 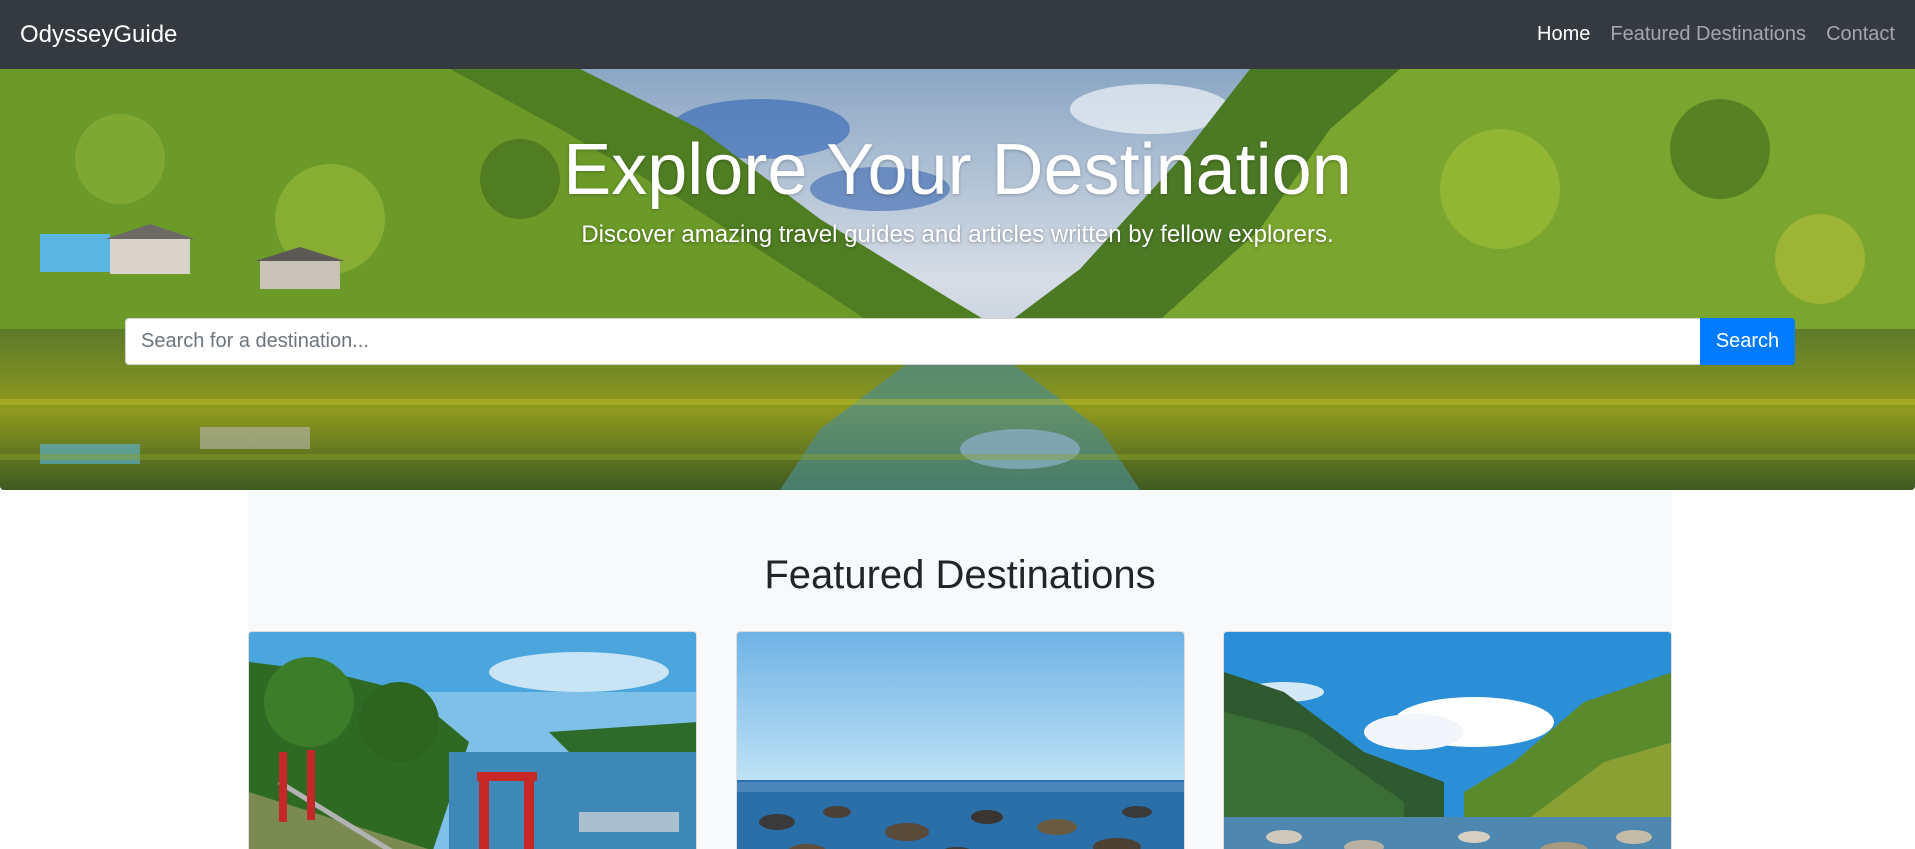 What do you see at coordinates (1708, 34) in the screenshot?
I see `nav-link-featured-destinations: Featured Destinations` at bounding box center [1708, 34].